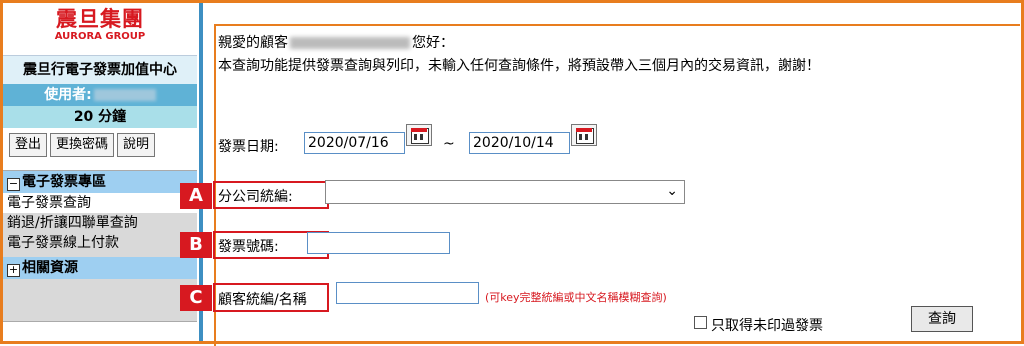 The width and height of the screenshot is (1024, 346). I want to click on menu-item-return-query: 銷退/折讓四聯單查詢, so click(100, 223).